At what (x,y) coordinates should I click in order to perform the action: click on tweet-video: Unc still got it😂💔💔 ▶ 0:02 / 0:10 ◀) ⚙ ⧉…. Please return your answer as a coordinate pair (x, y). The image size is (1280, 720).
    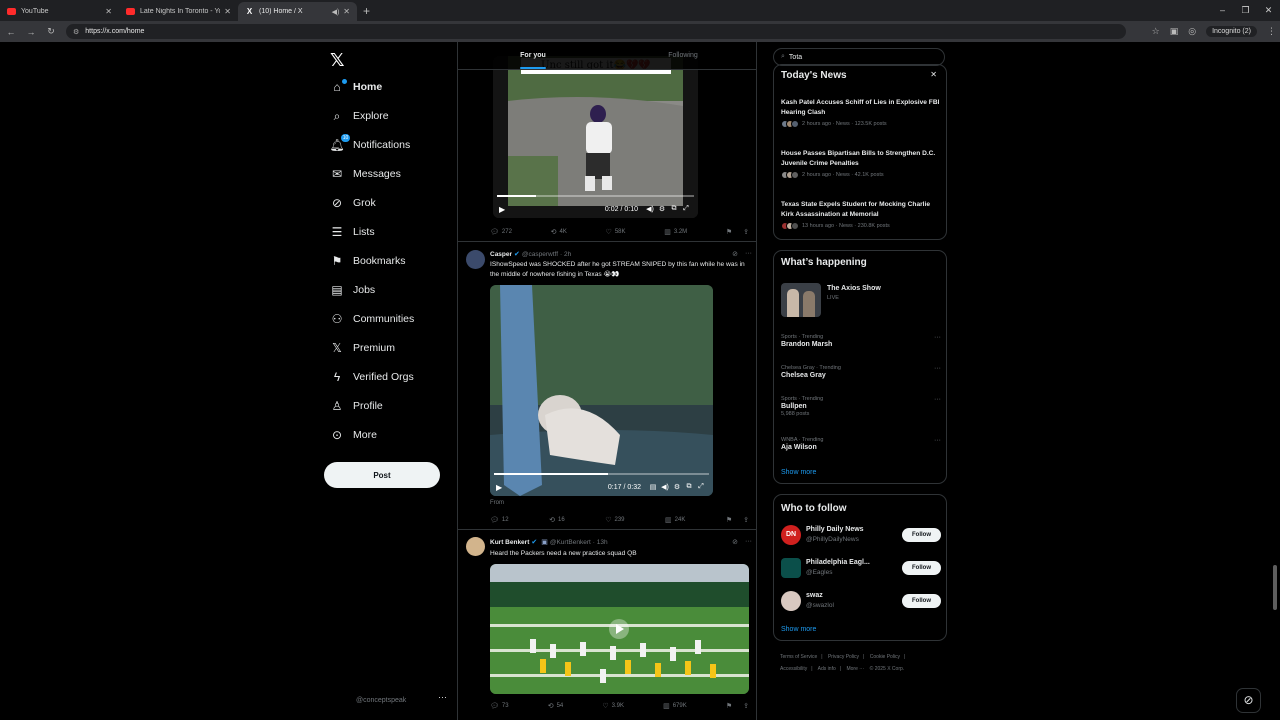
    Looking at the image, I should click on (595, 137).